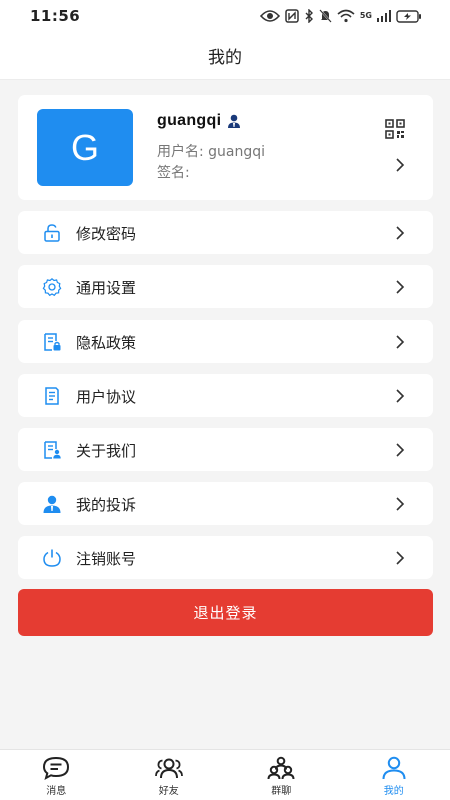  Describe the element at coordinates (211, 152) in the screenshot. I see `profile-username: 用户名: guangqi` at that location.